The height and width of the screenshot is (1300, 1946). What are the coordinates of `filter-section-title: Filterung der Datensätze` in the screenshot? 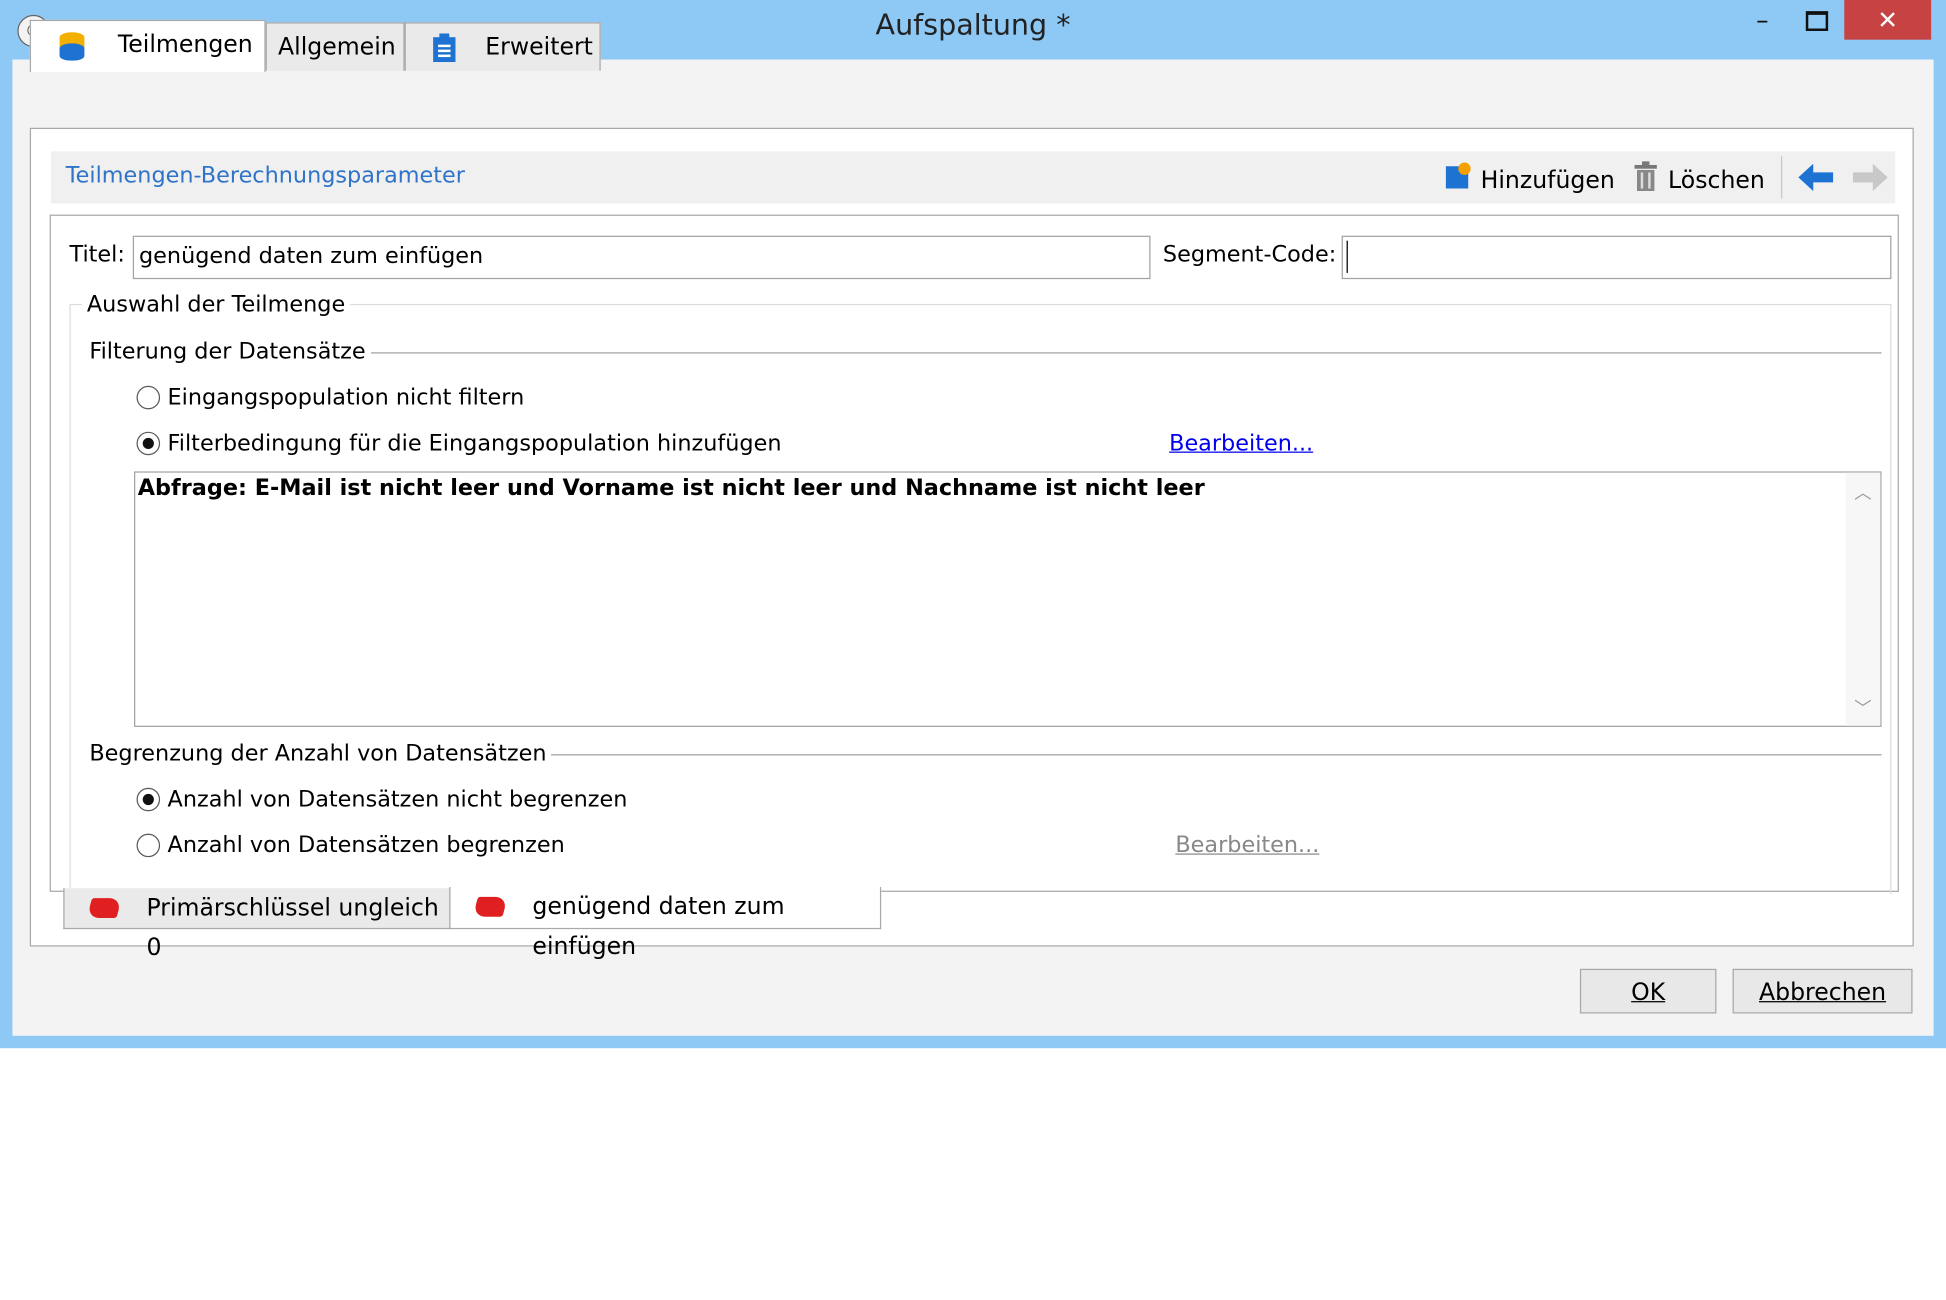 It's located at (230, 351).